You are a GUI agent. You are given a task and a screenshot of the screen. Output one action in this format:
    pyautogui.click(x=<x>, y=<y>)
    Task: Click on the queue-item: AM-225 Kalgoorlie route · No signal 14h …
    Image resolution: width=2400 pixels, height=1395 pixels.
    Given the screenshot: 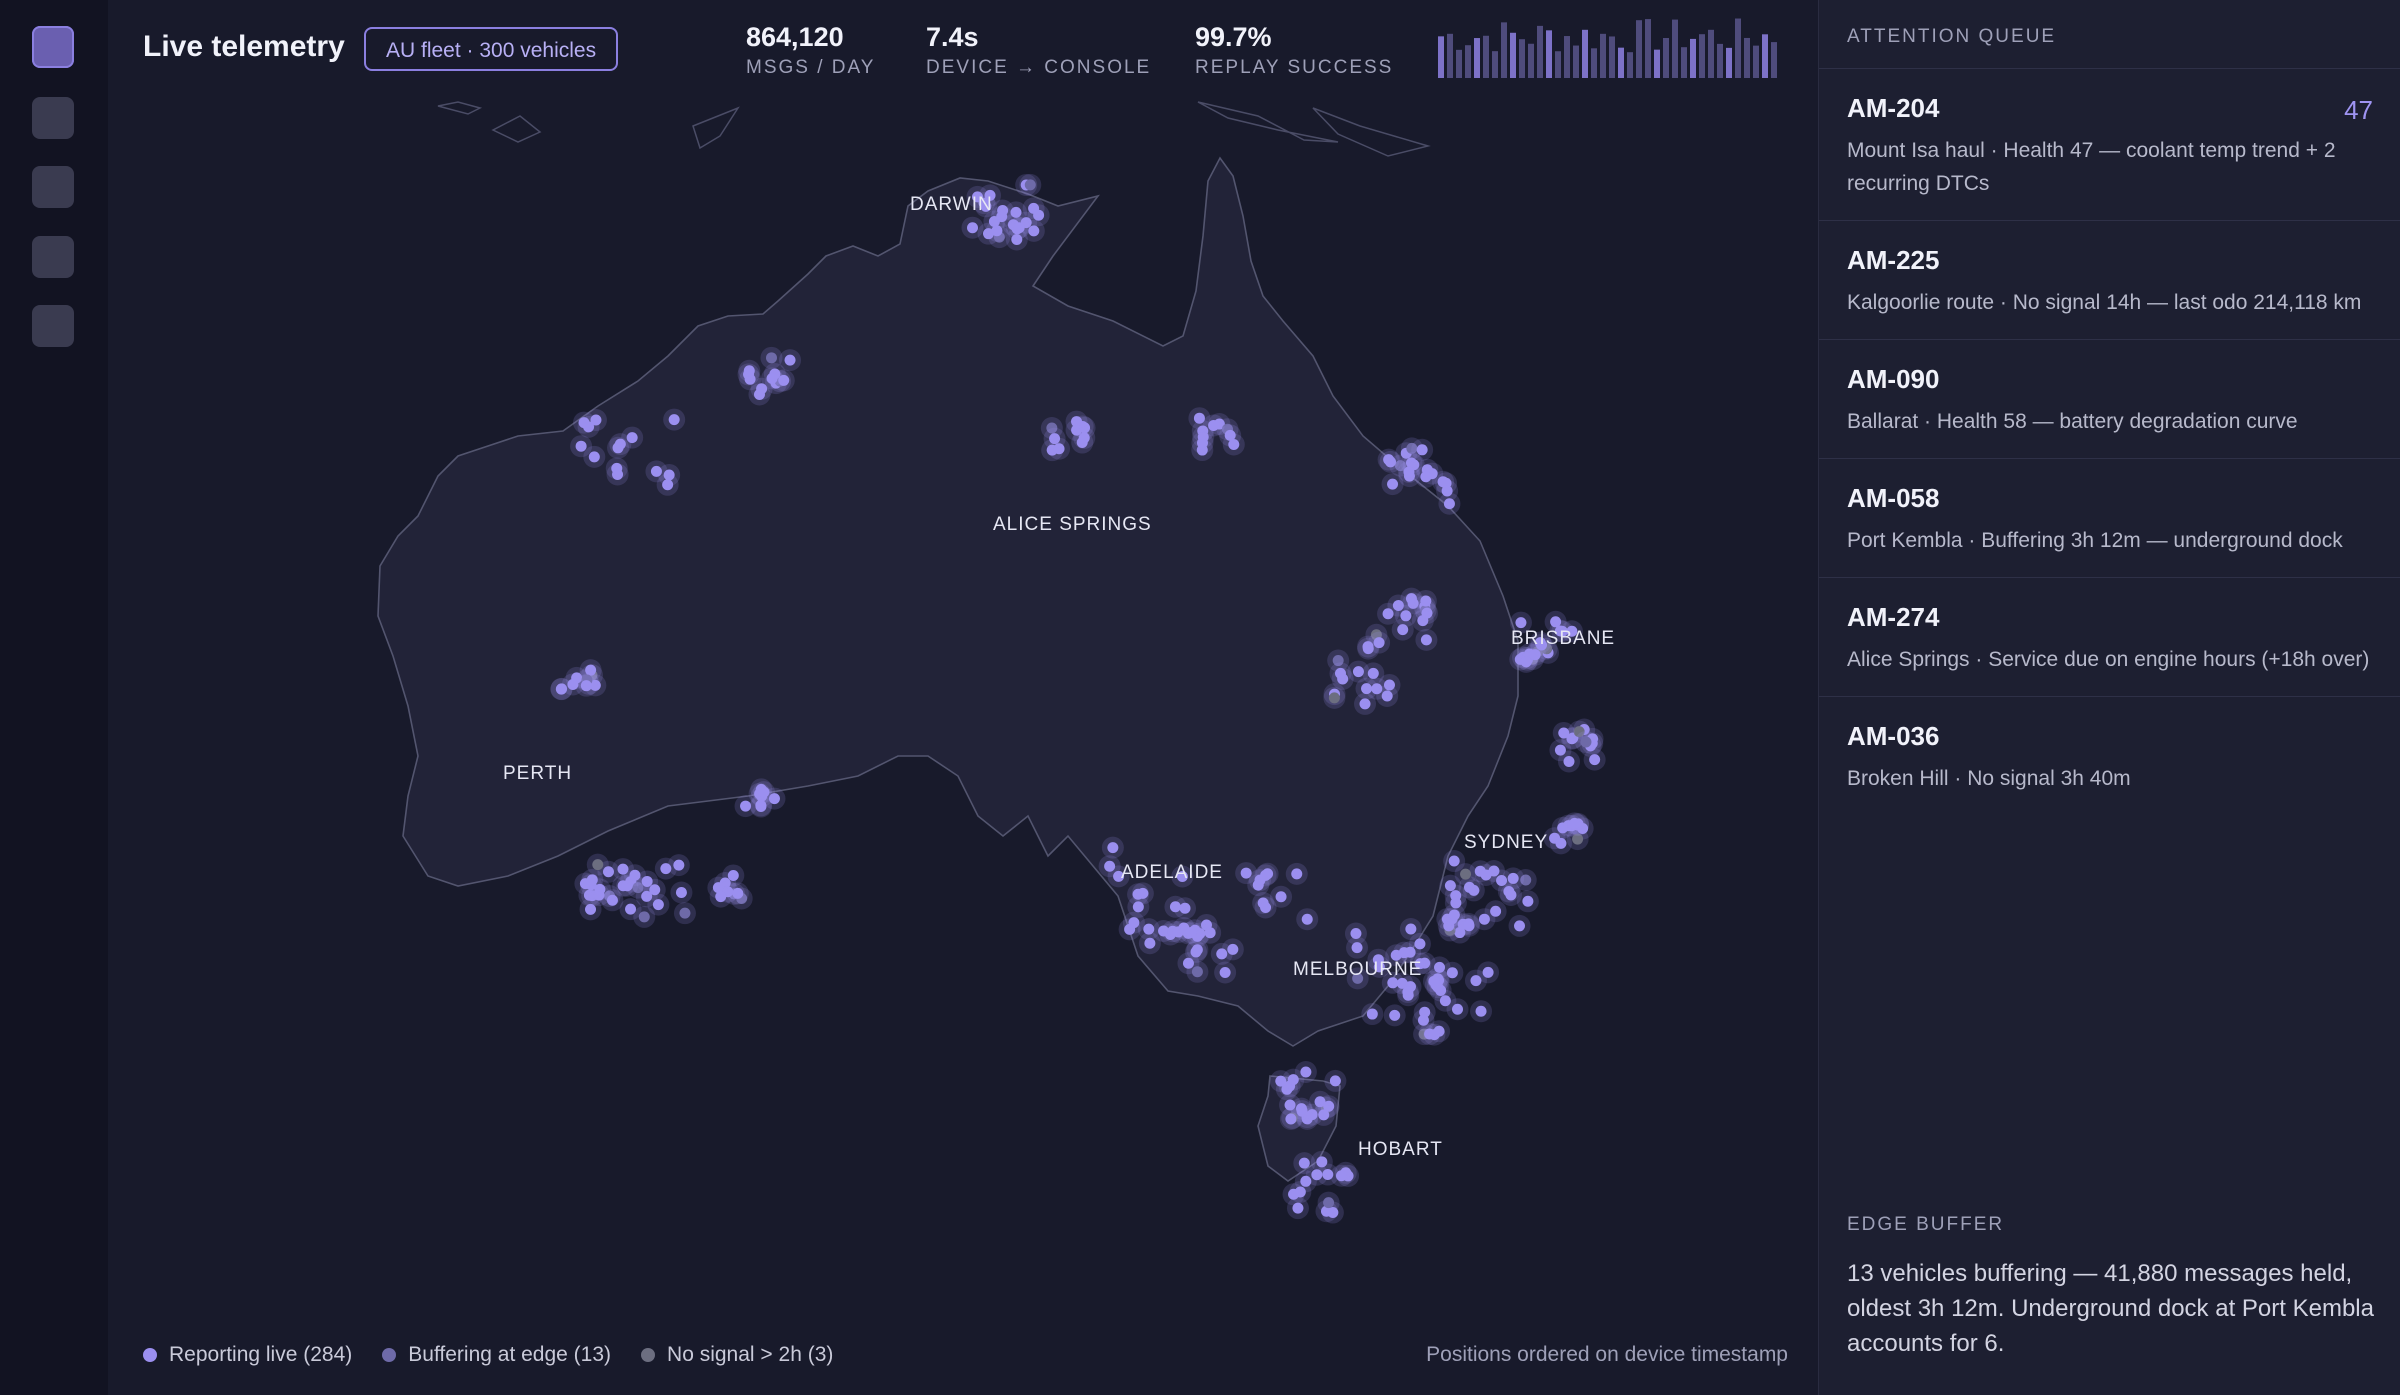 What is the action you would take?
    pyautogui.click(x=2109, y=279)
    